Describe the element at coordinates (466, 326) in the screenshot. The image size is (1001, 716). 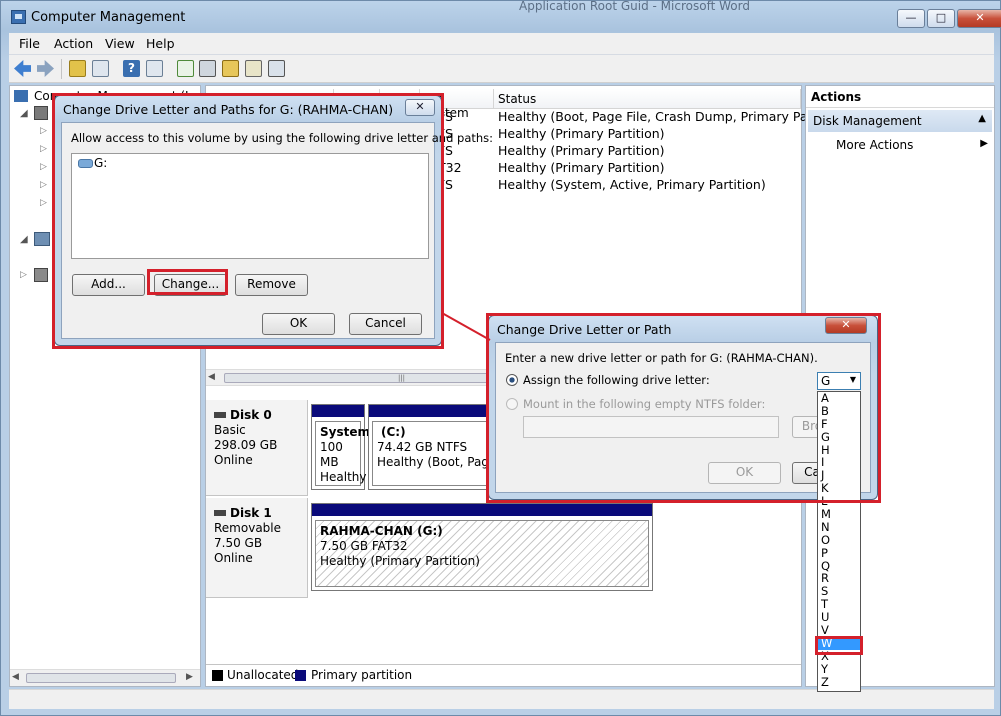
I see `connector-line` at that location.